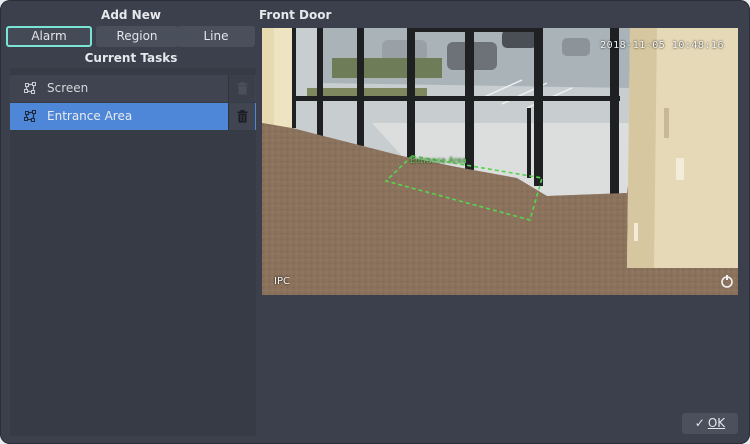 The width and height of the screenshot is (750, 444). What do you see at coordinates (716, 423) in the screenshot?
I see `ok-label: OK` at bounding box center [716, 423].